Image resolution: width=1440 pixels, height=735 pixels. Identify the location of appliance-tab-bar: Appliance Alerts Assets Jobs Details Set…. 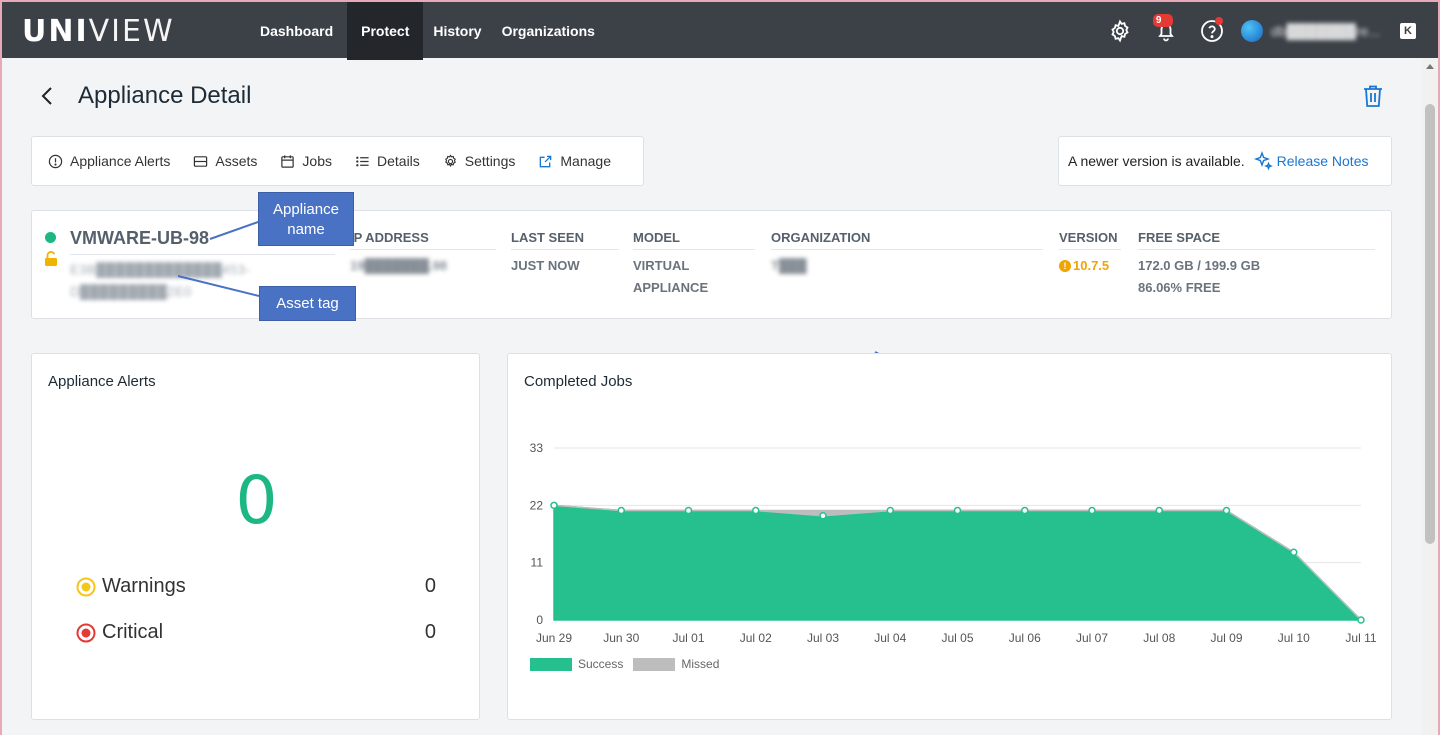
(337, 161).